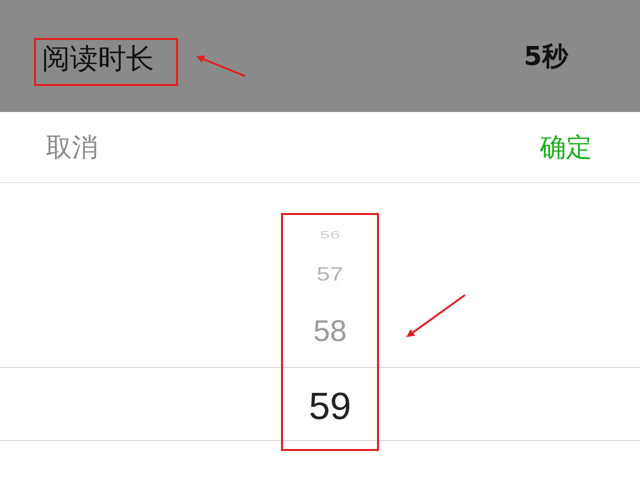  I want to click on setting-value: 5秒, so click(546, 57).